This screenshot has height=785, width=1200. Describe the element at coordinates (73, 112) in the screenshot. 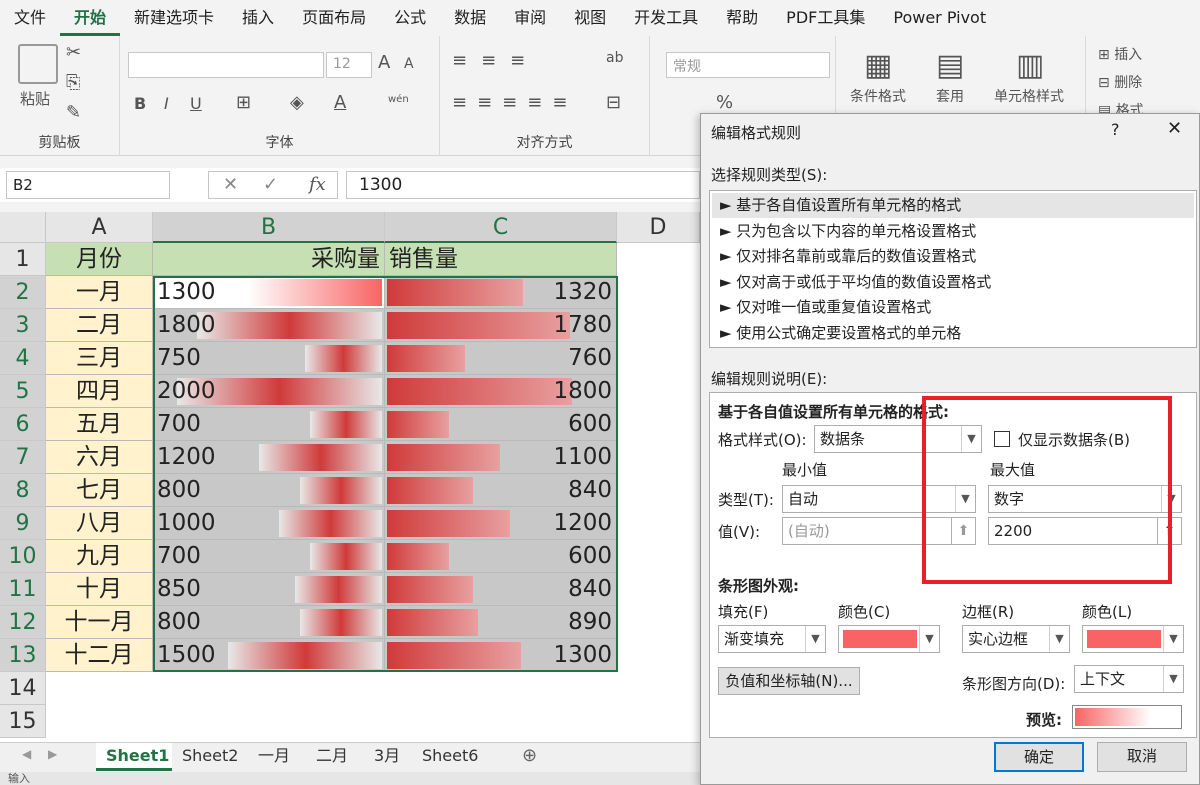

I see `format-painter-icon: ✎` at that location.